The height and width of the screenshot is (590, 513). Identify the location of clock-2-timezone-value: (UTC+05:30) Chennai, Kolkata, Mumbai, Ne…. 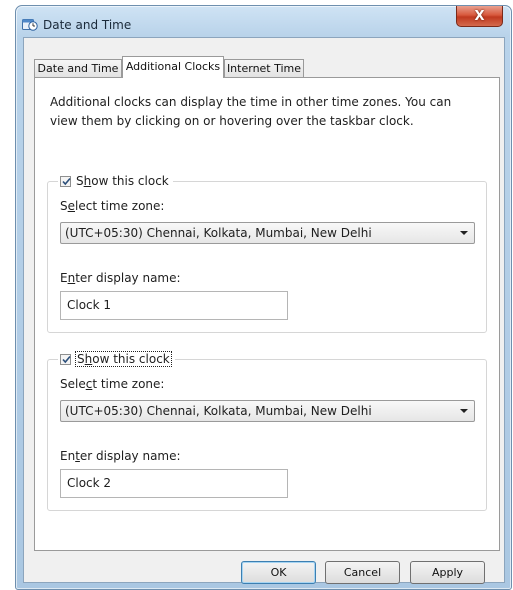
(218, 411).